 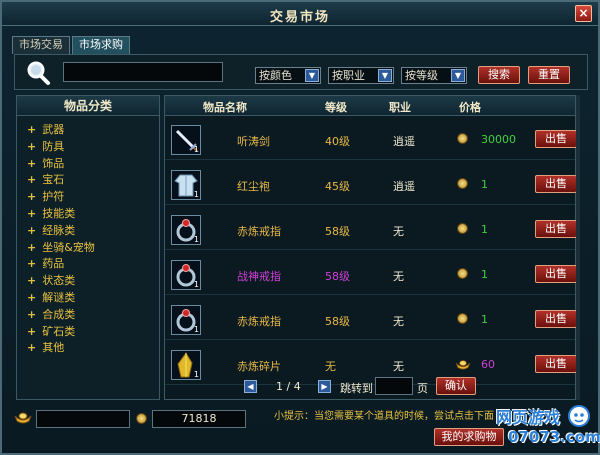 I want to click on level-filter-select: 按等级 ▼, so click(x=434, y=75).